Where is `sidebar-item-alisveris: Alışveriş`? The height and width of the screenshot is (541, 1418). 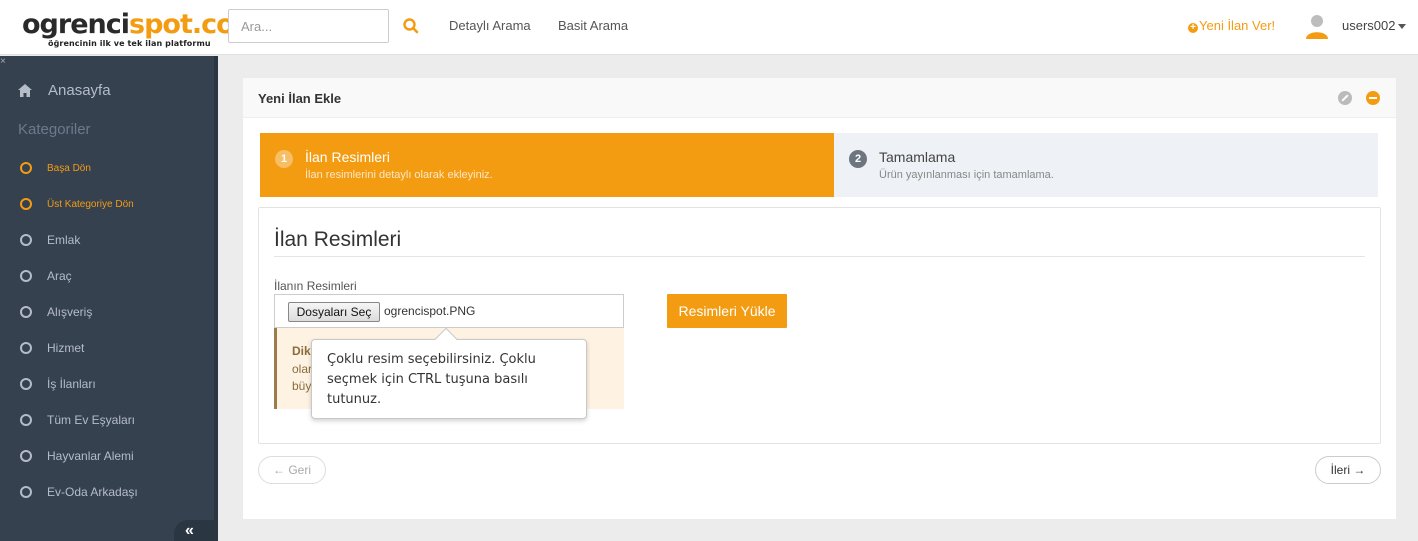 sidebar-item-alisveris: Alışveriş is located at coordinates (56, 312).